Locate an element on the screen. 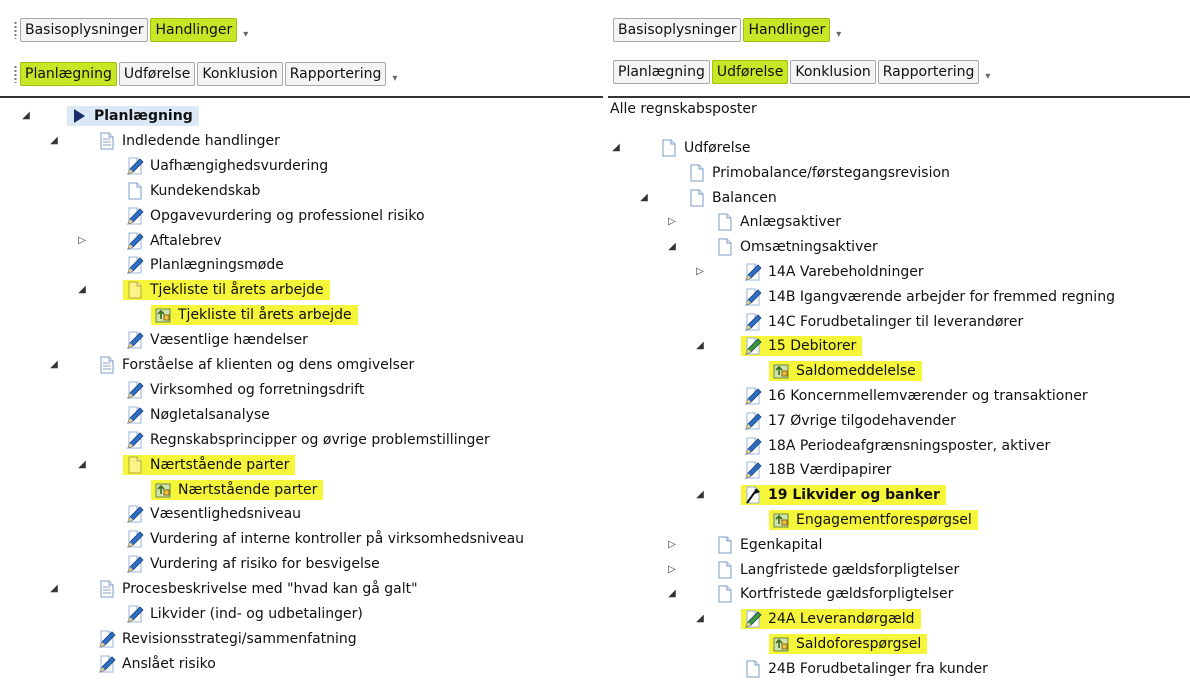 The height and width of the screenshot is (682, 1190). tree-item: Vurdering af risiko for besvigelse is located at coordinates (254, 564).